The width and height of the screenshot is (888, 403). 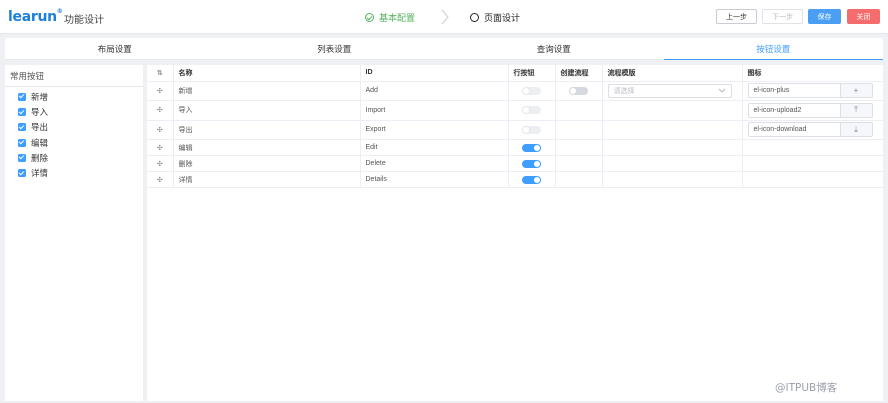 What do you see at coordinates (74, 127) in the screenshot?
I see `sidebar-item-export: 导出` at bounding box center [74, 127].